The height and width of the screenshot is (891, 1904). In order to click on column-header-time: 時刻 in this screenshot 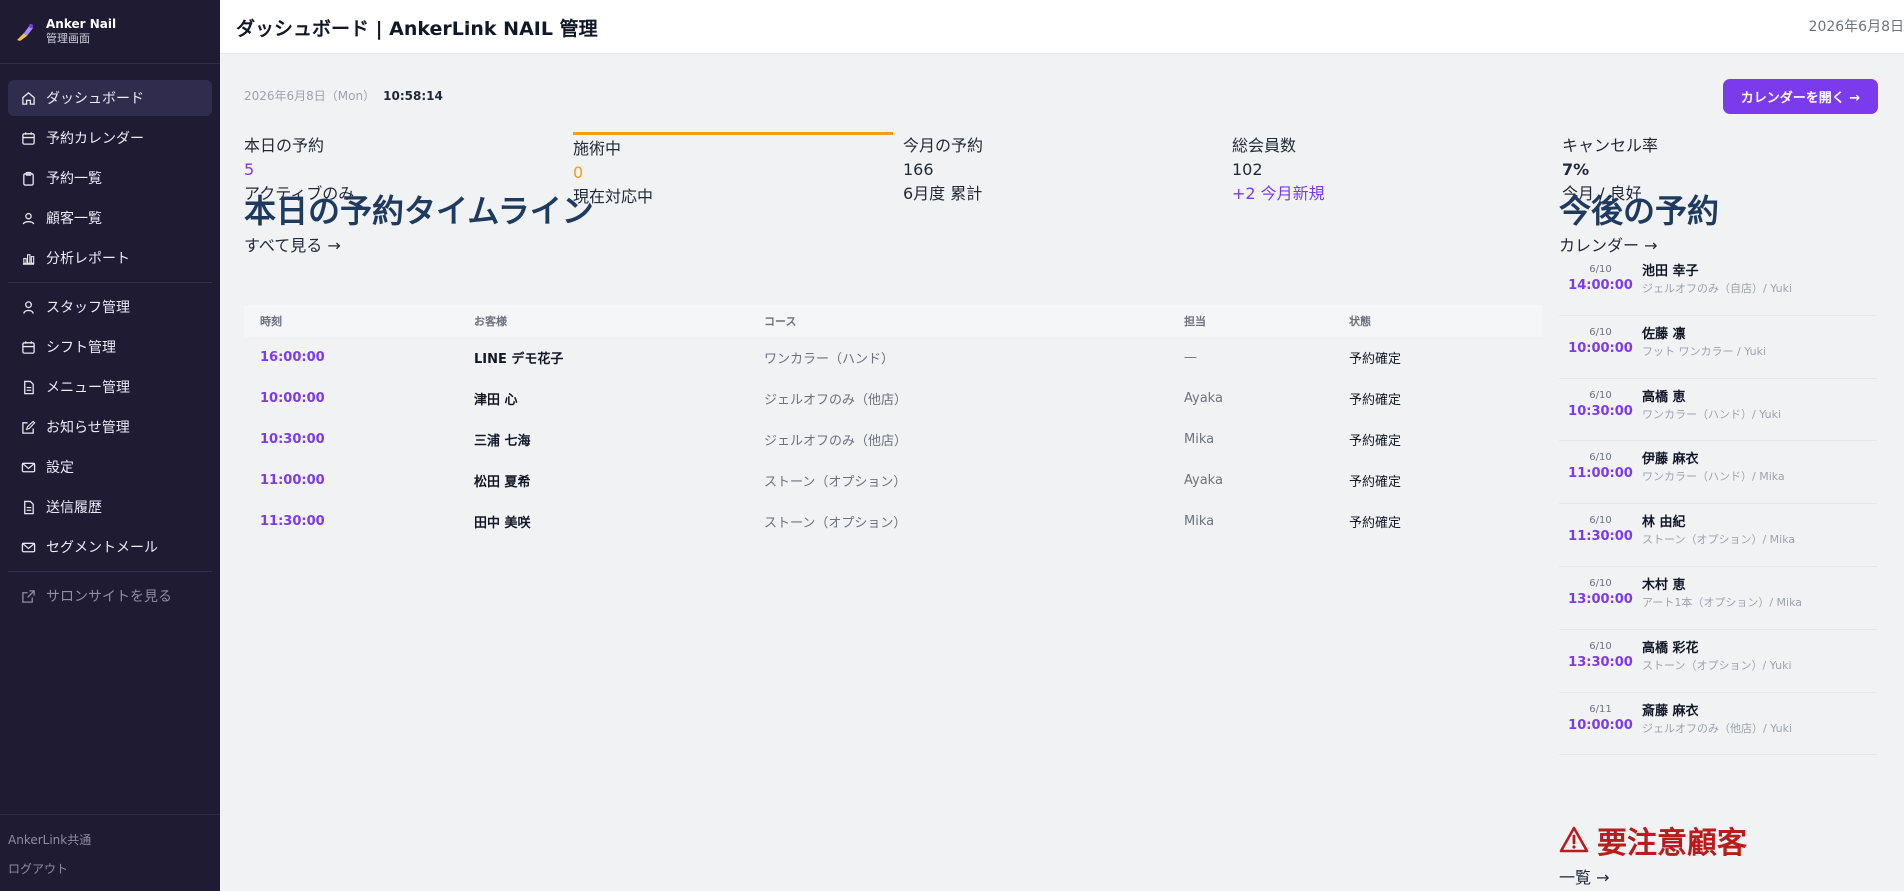, I will do `click(271, 321)`.